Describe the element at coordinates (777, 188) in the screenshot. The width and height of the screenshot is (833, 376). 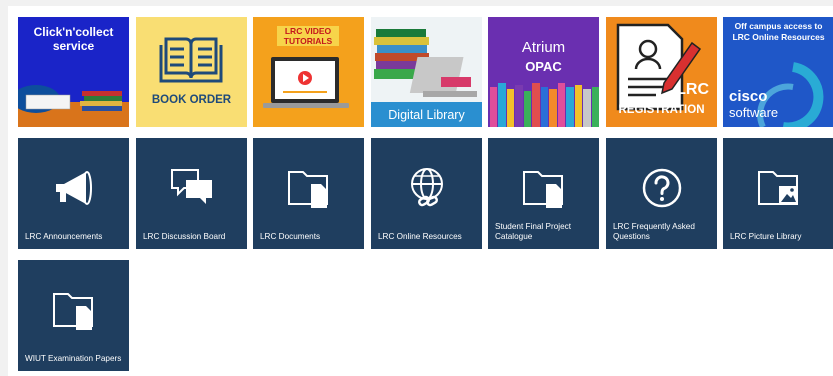
I see `folder-picture-icon` at that location.